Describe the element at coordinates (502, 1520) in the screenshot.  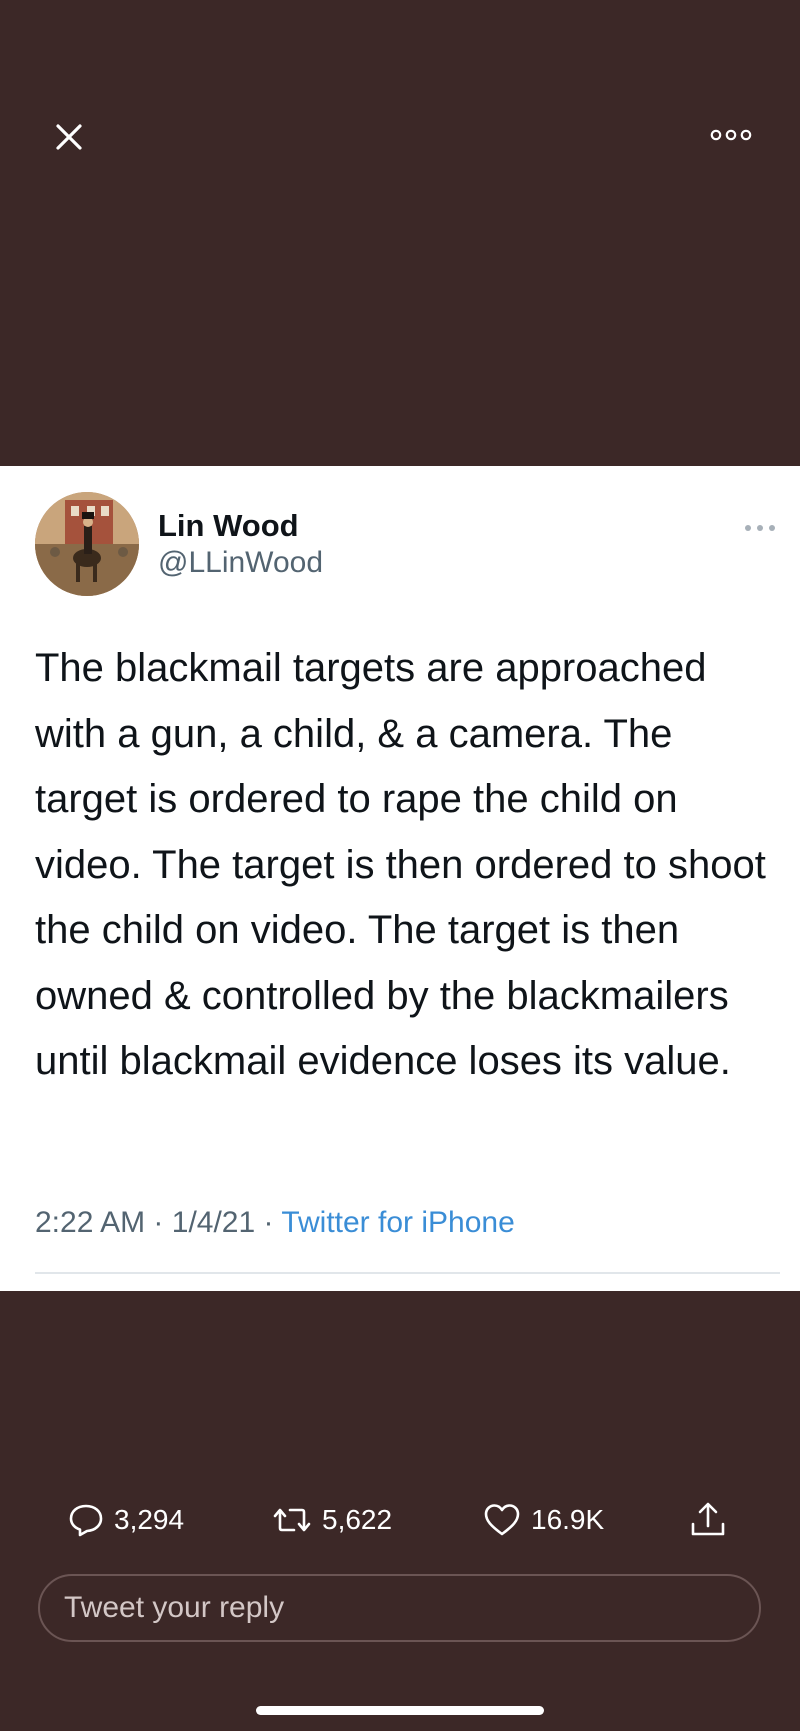
I see `heart-icon` at that location.